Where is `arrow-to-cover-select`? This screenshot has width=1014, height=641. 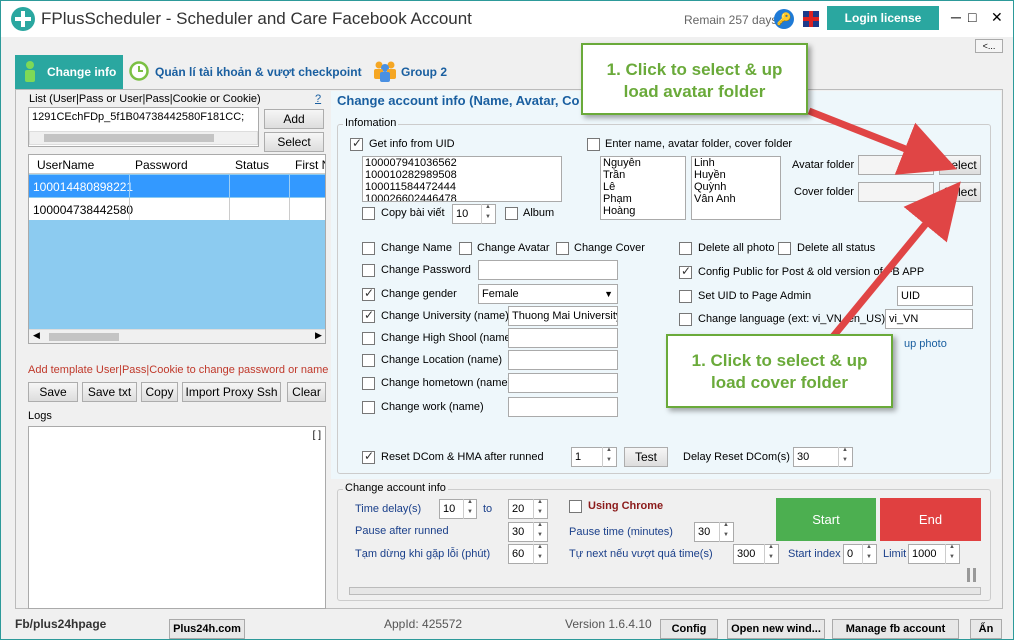
arrow-to-cover-select is located at coordinates (894, 261).